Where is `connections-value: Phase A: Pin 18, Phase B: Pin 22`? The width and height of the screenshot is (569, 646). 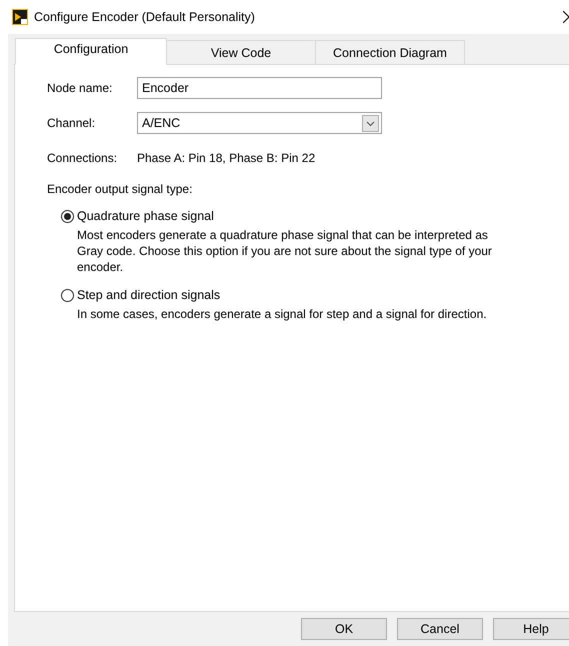 connections-value: Phase A: Pin 18, Phase B: Pin 22 is located at coordinates (226, 158).